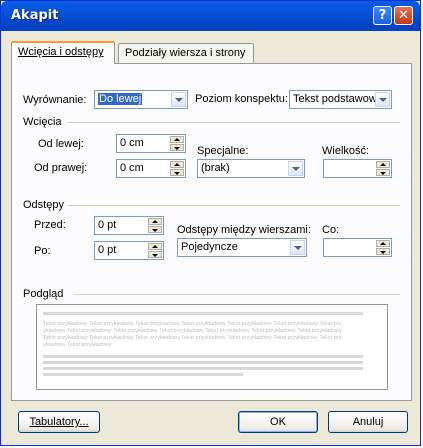 The height and width of the screenshot is (448, 423). Describe the element at coordinates (242, 247) in the screenshot. I see `line-spacing-dropdown: Pojedyncze` at that location.